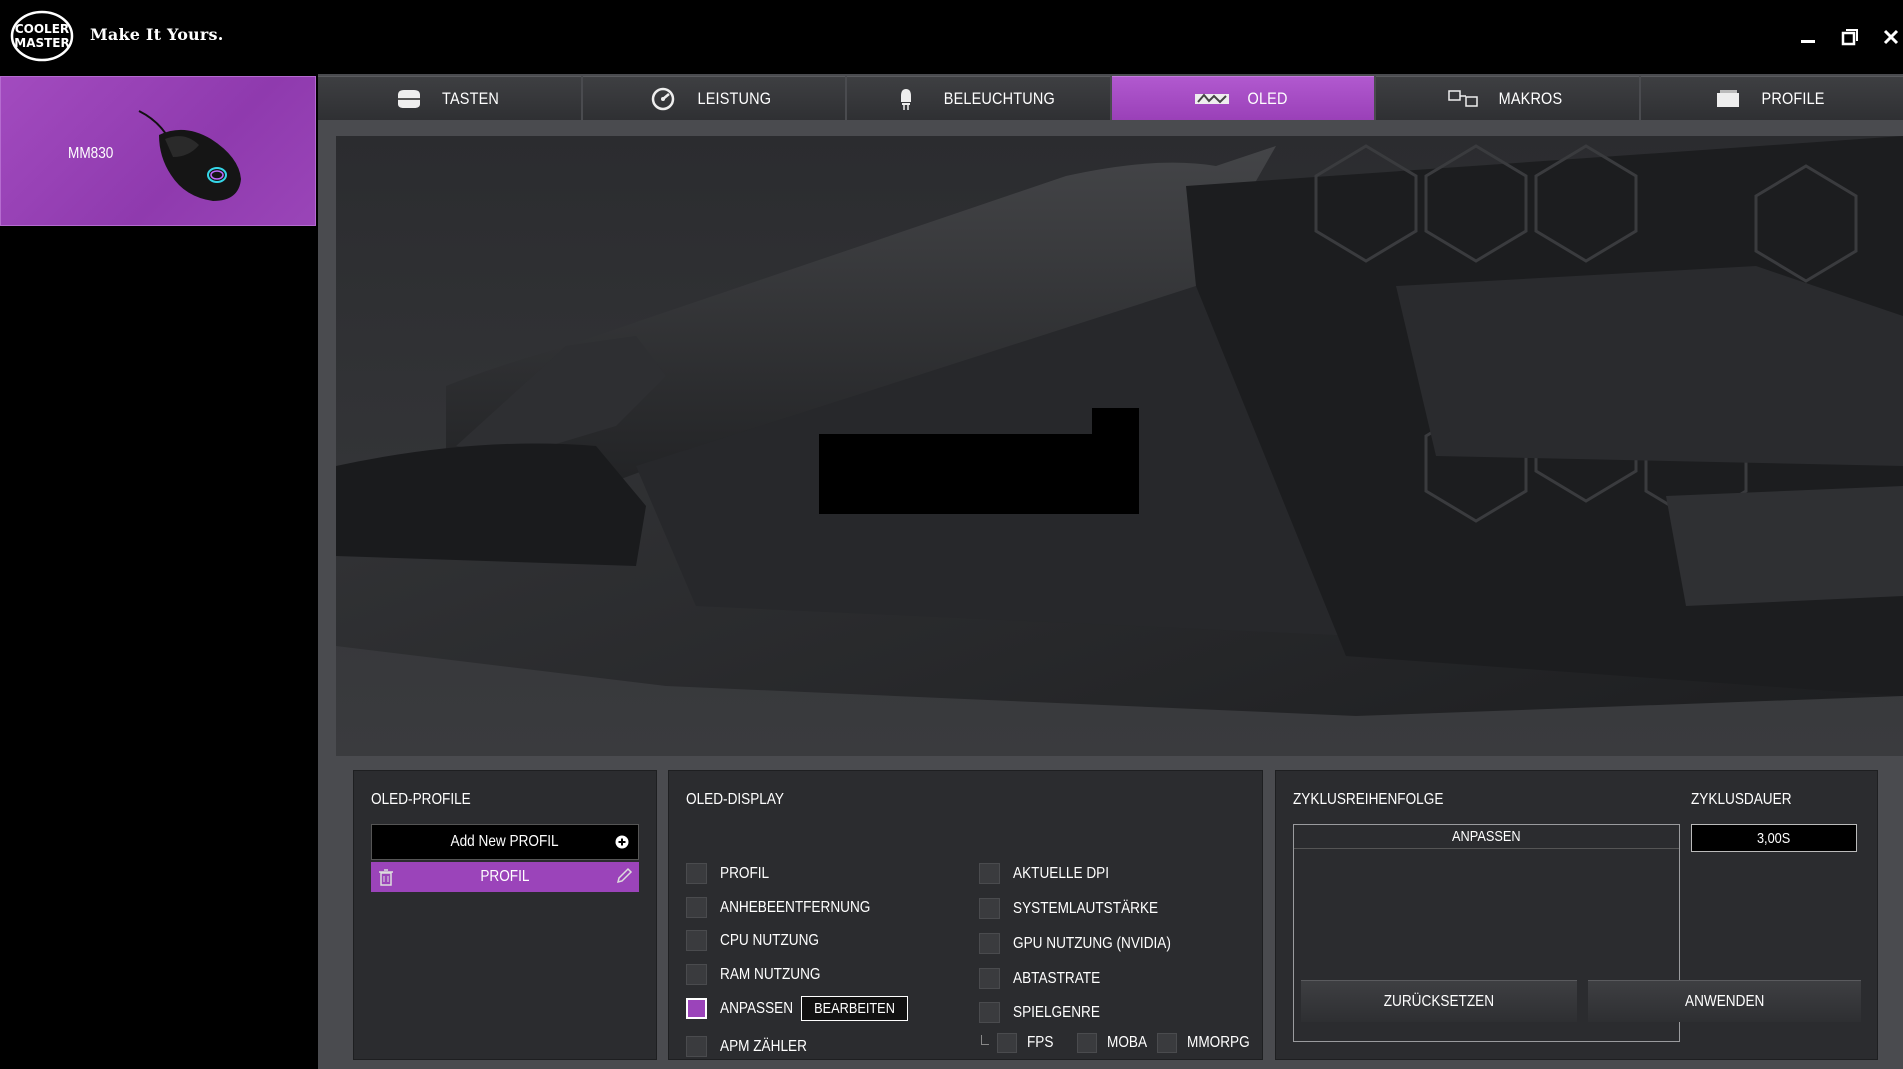 This screenshot has height=1069, width=1903. I want to click on apply-label: ANWENDEN, so click(1724, 1001).